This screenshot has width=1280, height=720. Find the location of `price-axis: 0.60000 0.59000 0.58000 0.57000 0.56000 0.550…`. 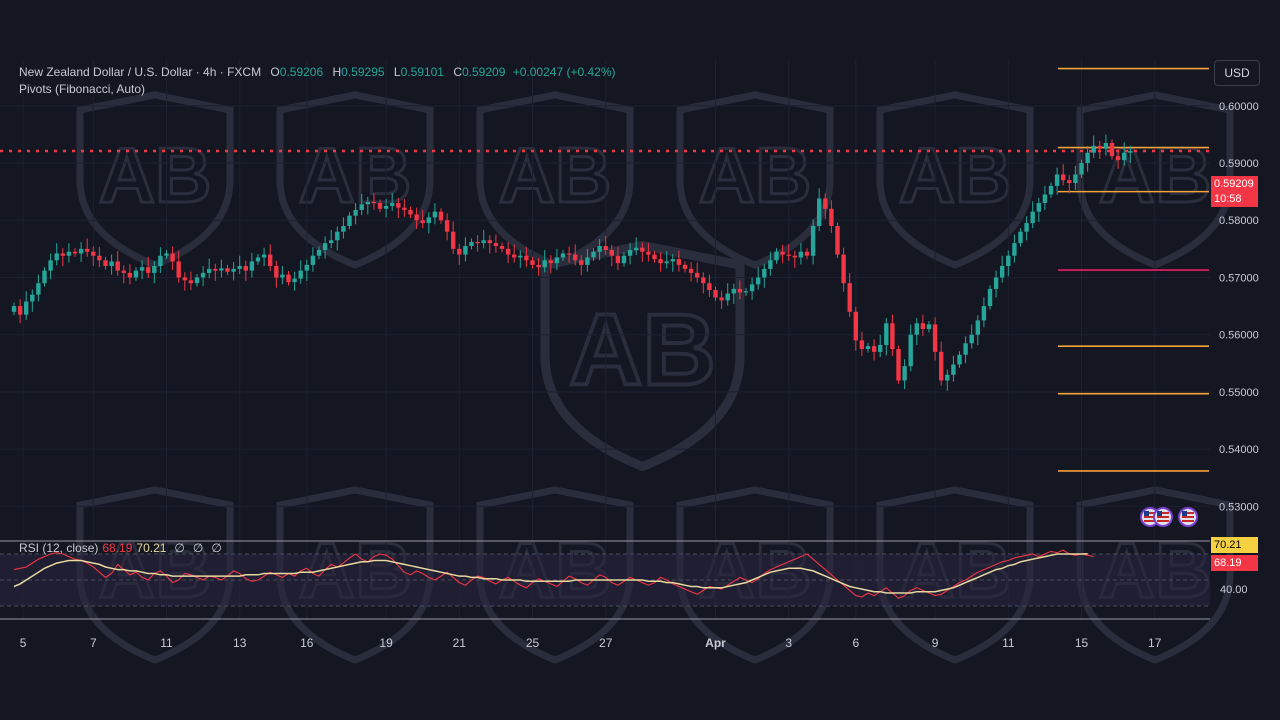

price-axis: 0.60000 0.59000 0.58000 0.57000 0.56000 0.550… is located at coordinates (1239, 307).